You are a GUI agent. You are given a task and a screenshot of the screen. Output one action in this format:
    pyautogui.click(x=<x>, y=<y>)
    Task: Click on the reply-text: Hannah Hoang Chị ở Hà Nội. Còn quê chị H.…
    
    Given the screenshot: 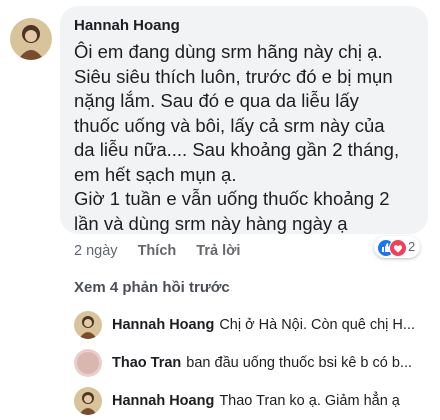 What is the action you would take?
    pyautogui.click(x=263, y=325)
    